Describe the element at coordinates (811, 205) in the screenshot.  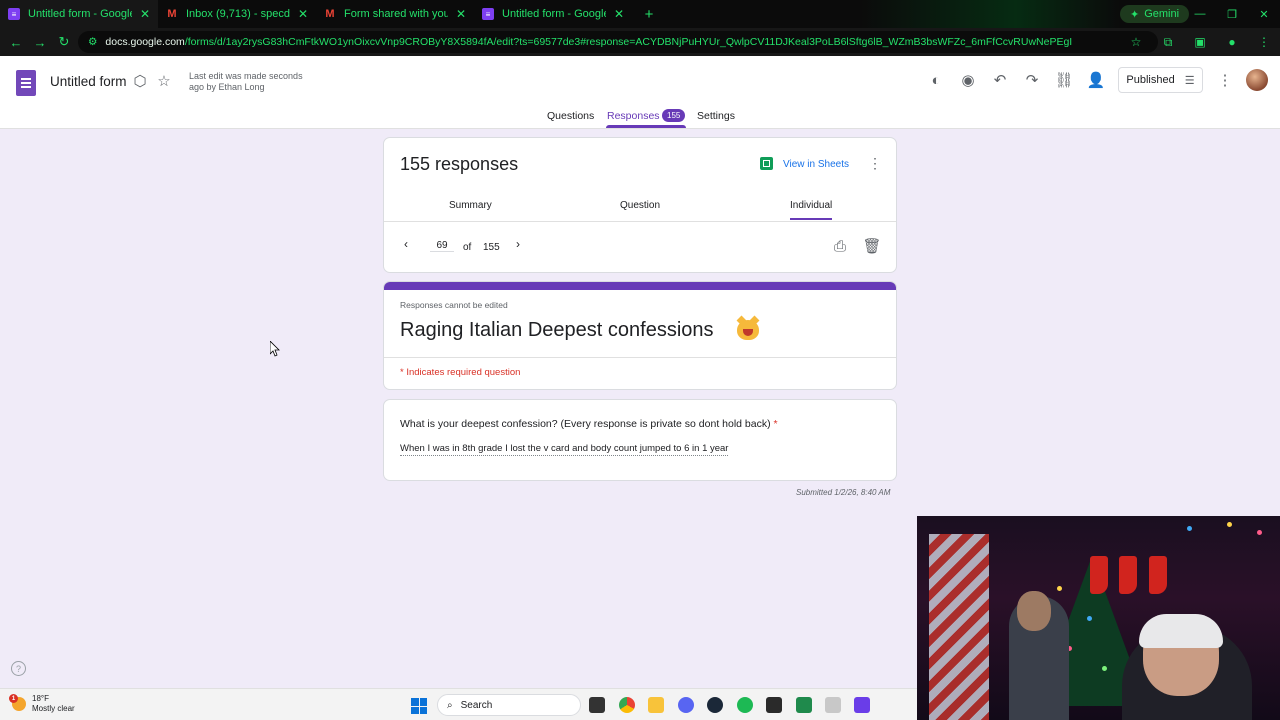
I see `subtab-individual: Individual` at that location.